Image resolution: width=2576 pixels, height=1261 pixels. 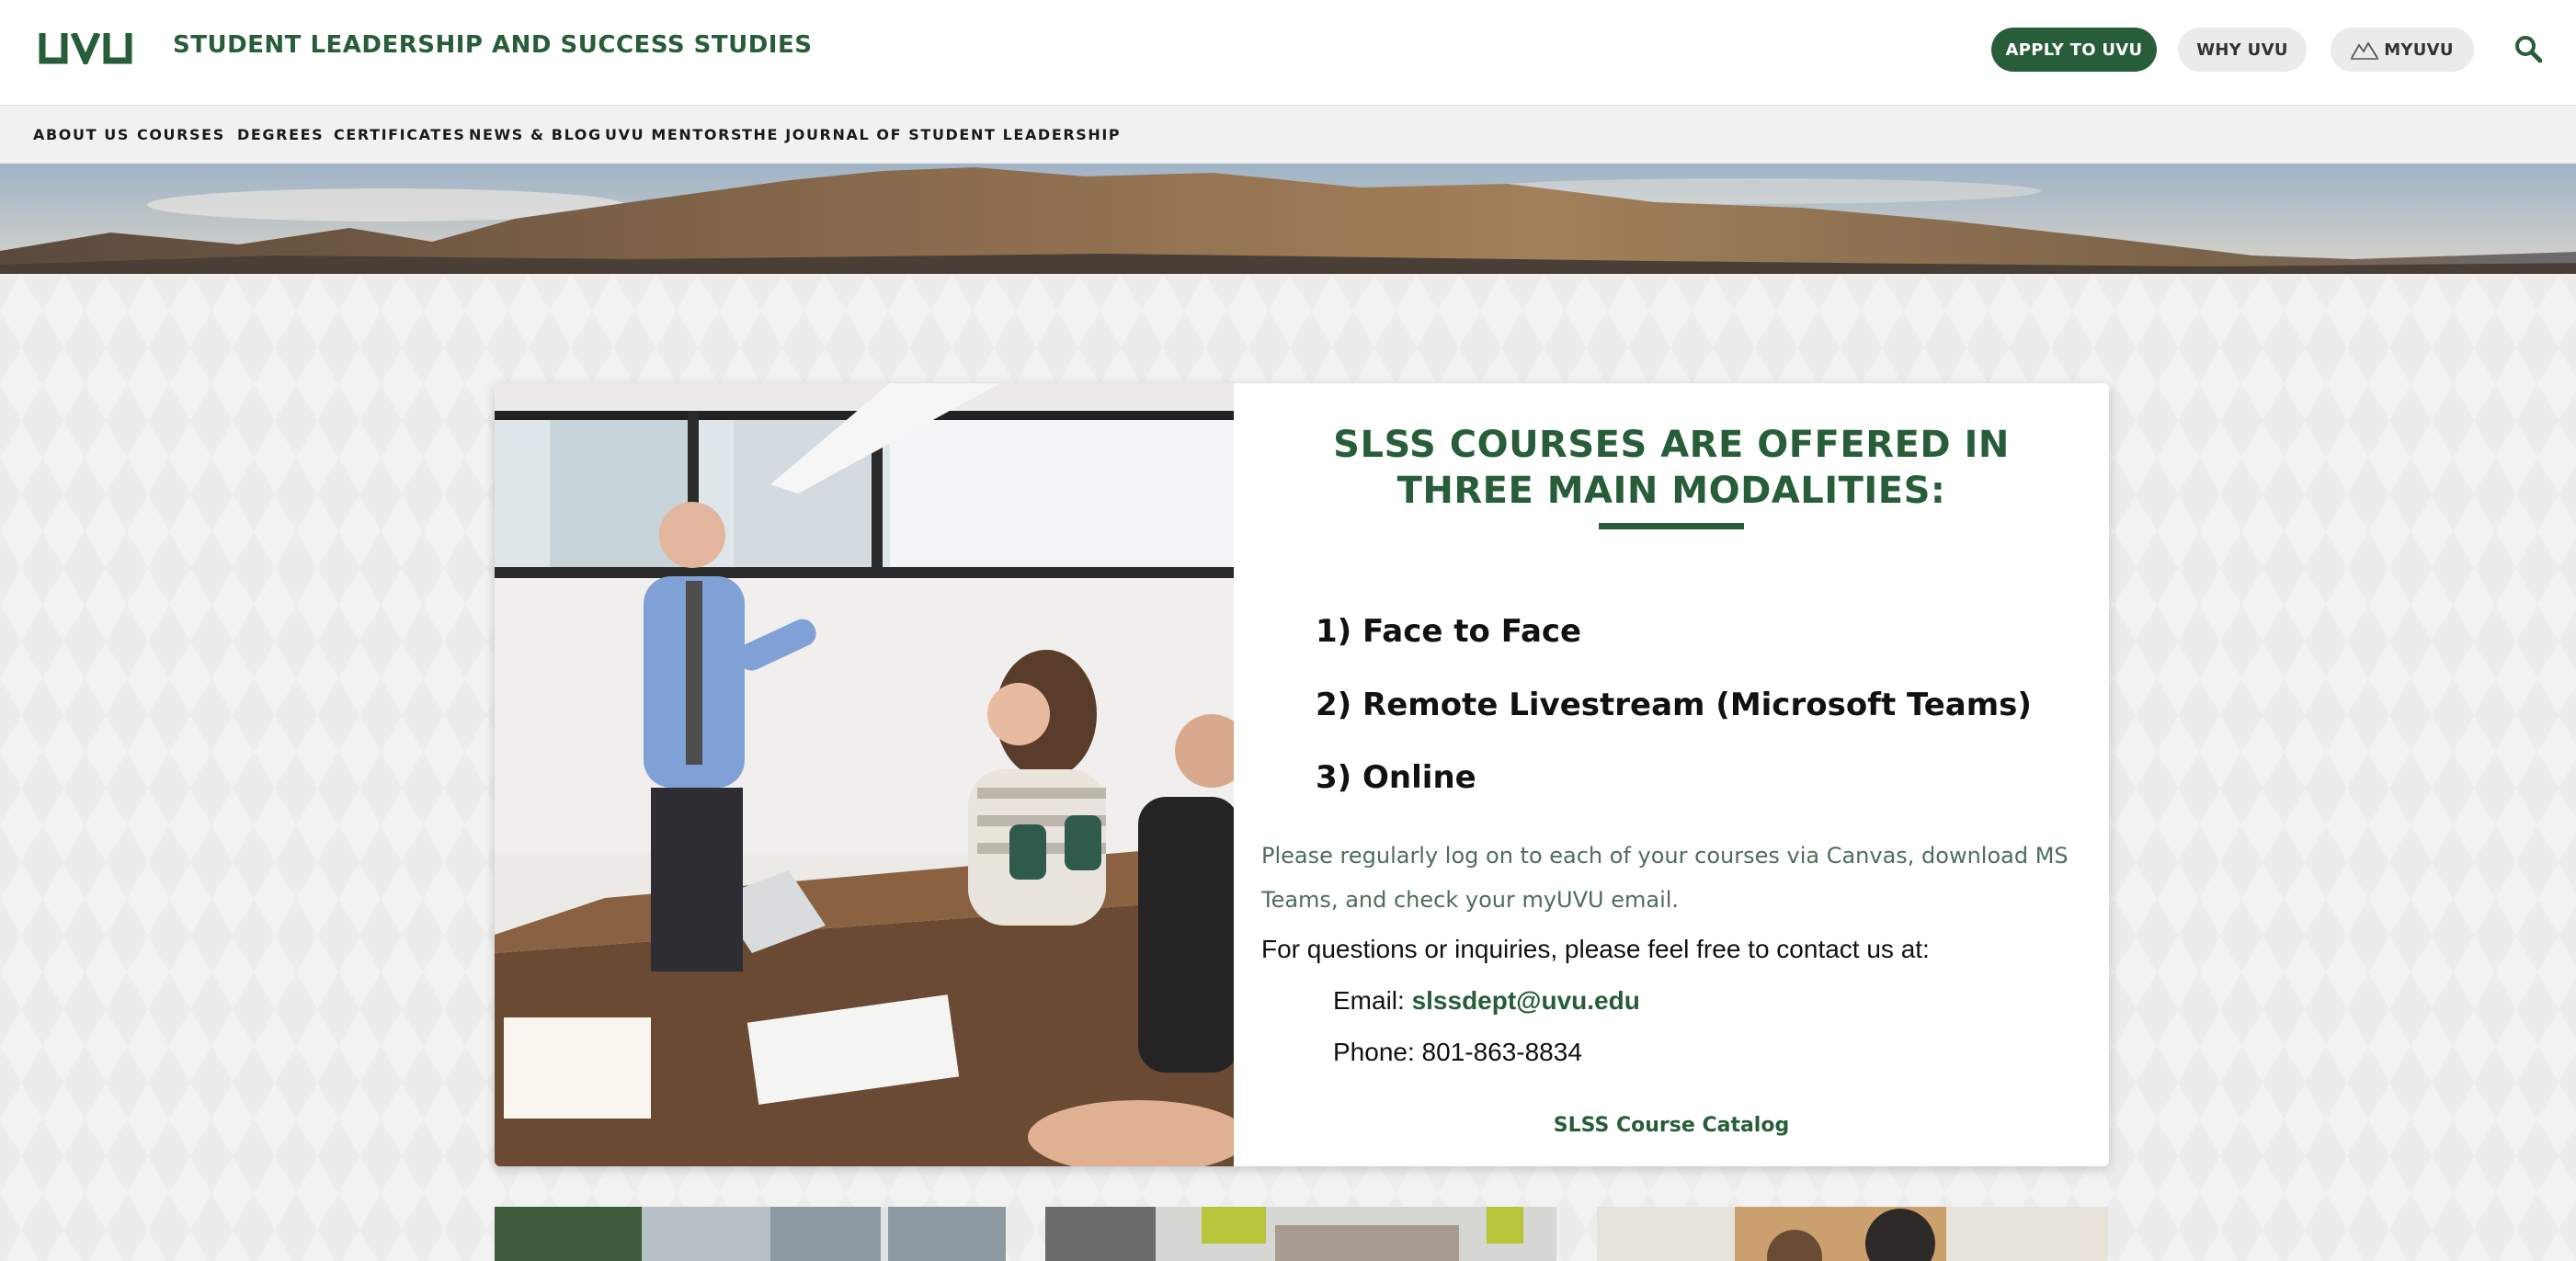 What do you see at coordinates (1674, 705) in the screenshot?
I see `modality-remote-livestream: 2) Remote Livestream (Microsoft Teams)` at bounding box center [1674, 705].